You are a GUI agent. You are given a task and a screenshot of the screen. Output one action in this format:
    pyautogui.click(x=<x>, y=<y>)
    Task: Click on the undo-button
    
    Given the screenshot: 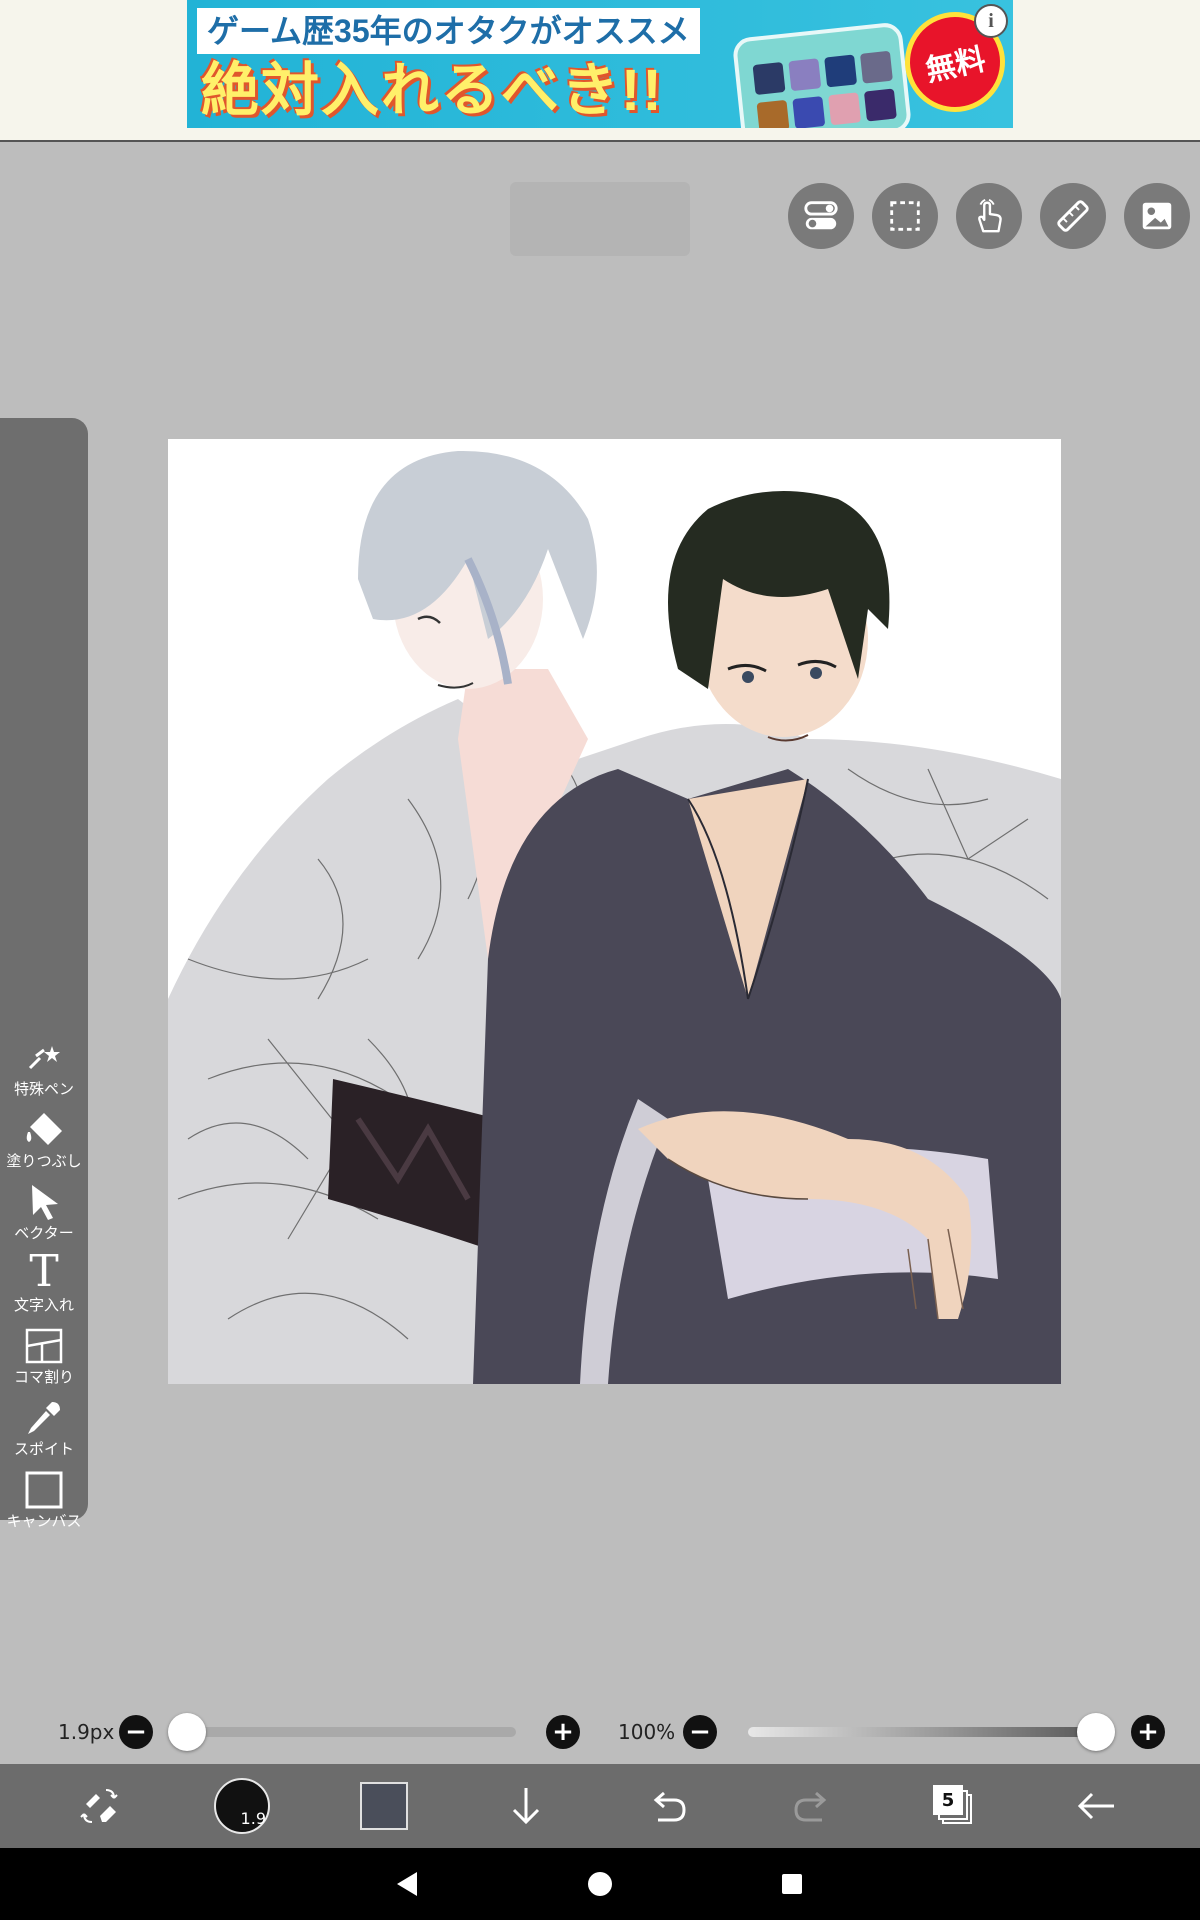 What is the action you would take?
    pyautogui.click(x=668, y=1806)
    